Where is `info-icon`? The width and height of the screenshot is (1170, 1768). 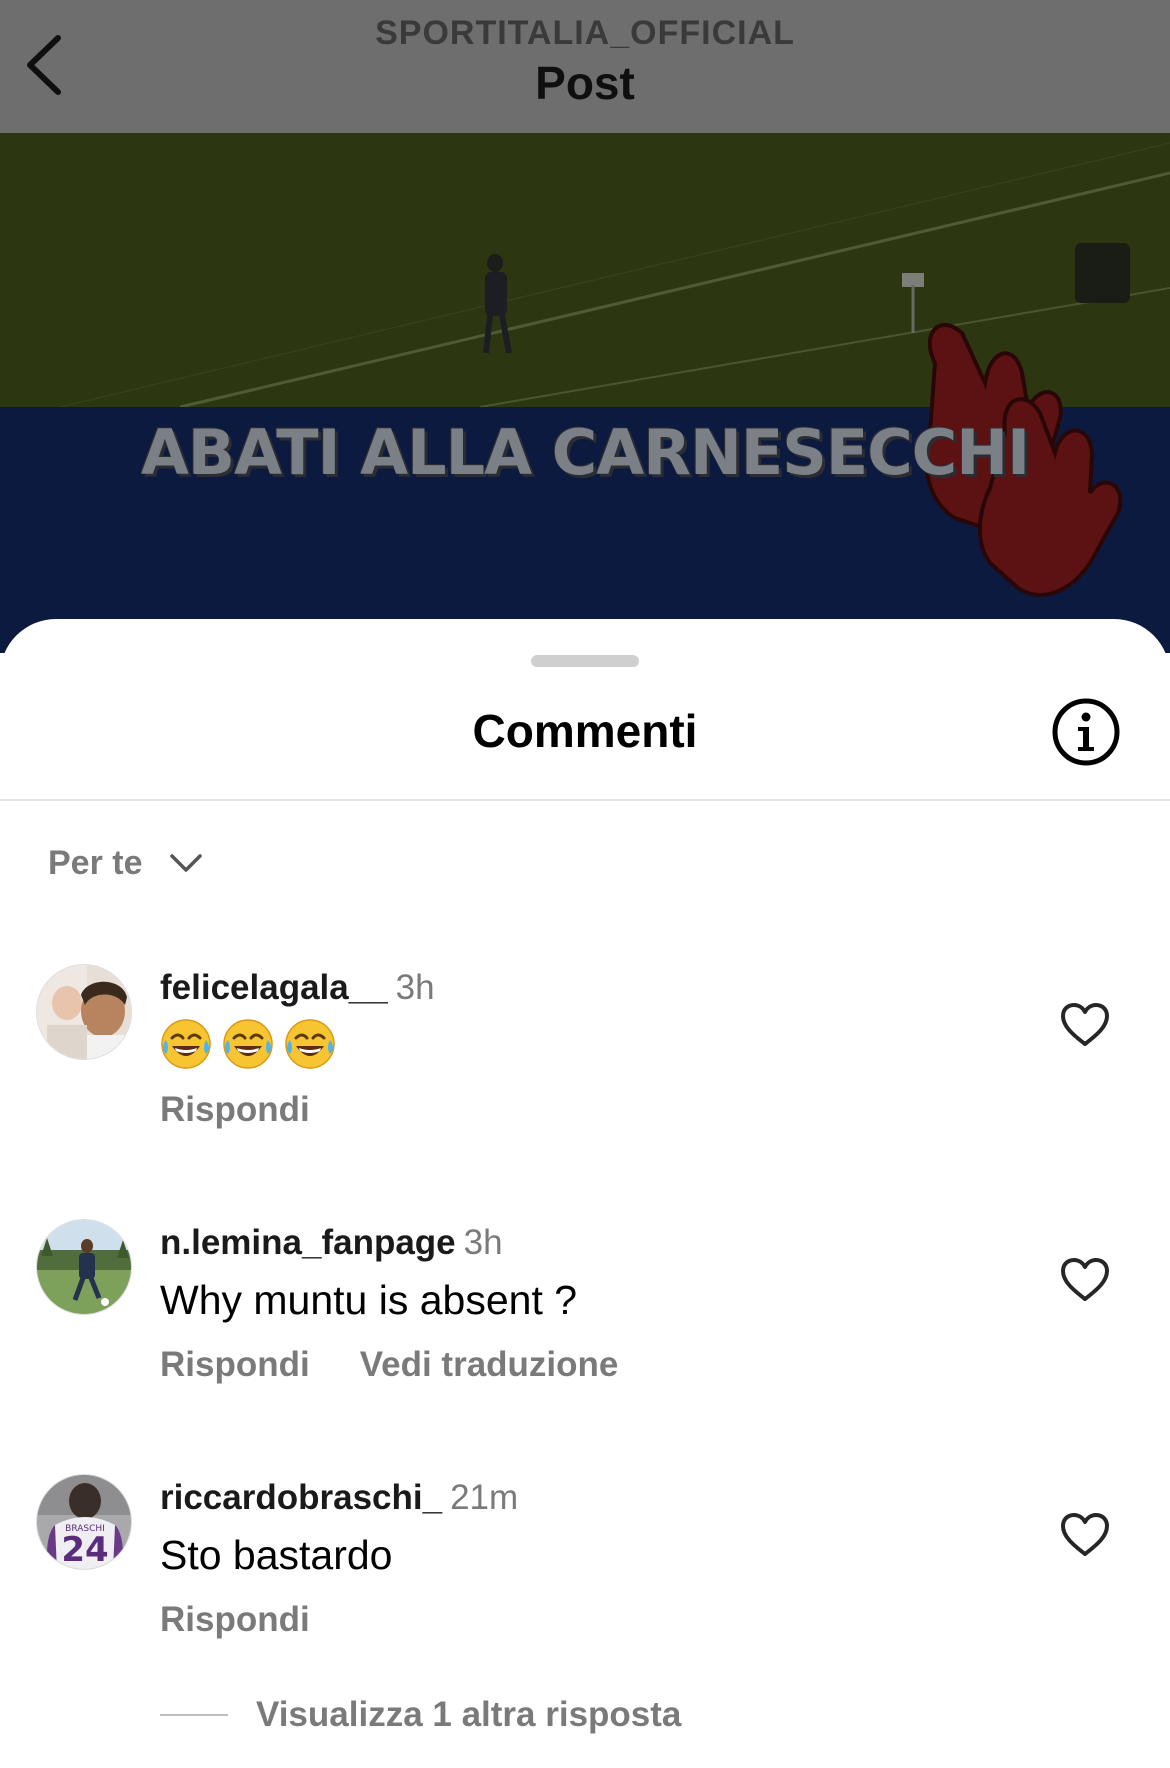 info-icon is located at coordinates (1086, 732).